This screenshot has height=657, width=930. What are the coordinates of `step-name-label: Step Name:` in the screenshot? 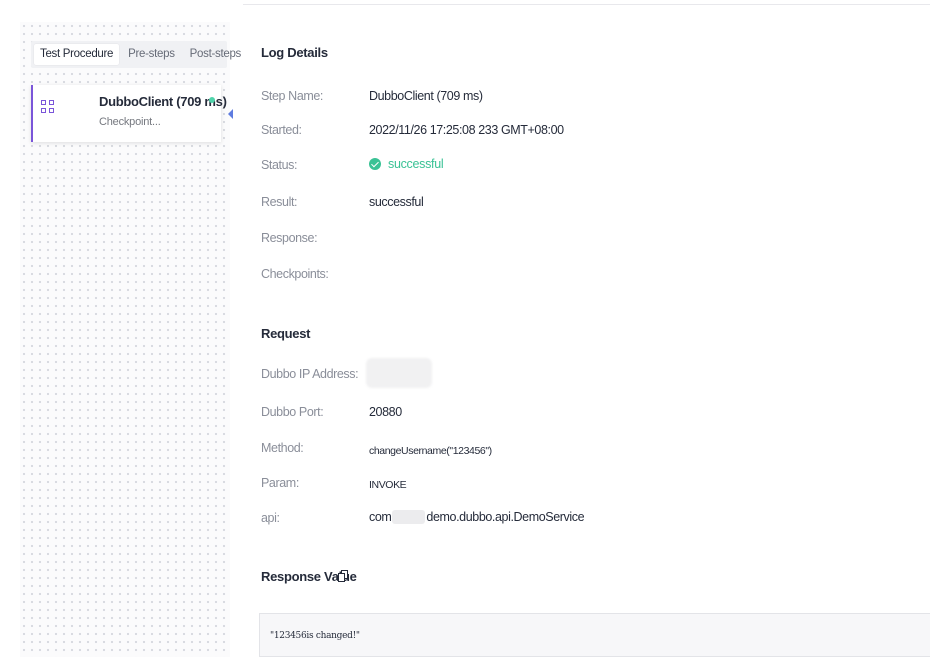 It's located at (292, 96).